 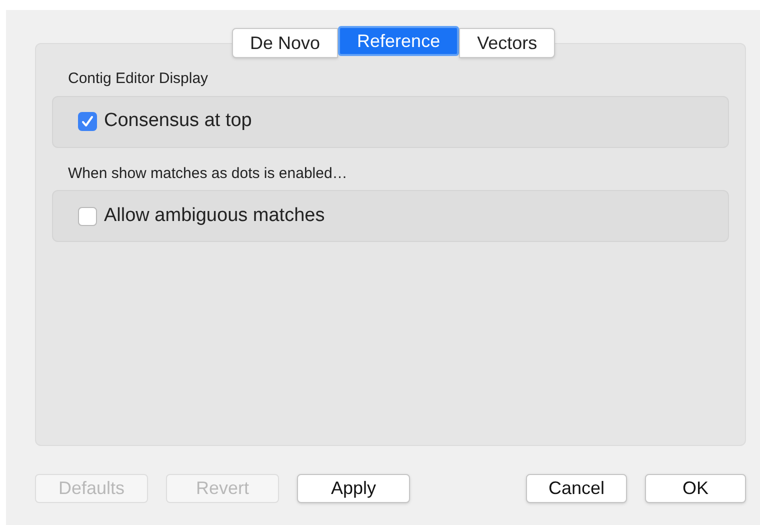 What do you see at coordinates (353, 488) in the screenshot?
I see `push-button: Apply` at bounding box center [353, 488].